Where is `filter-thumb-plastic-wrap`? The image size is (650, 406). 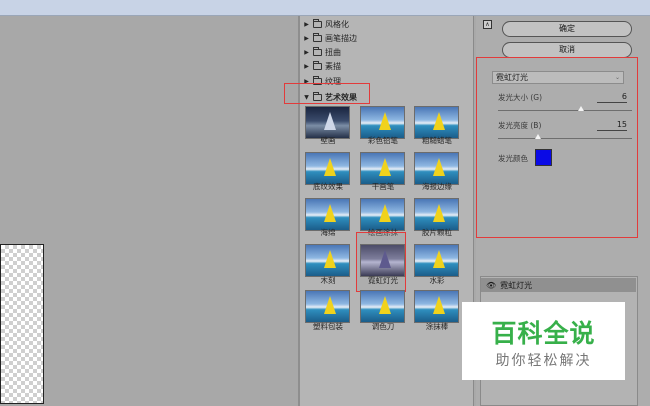 filter-thumb-plastic-wrap is located at coordinates (327, 306).